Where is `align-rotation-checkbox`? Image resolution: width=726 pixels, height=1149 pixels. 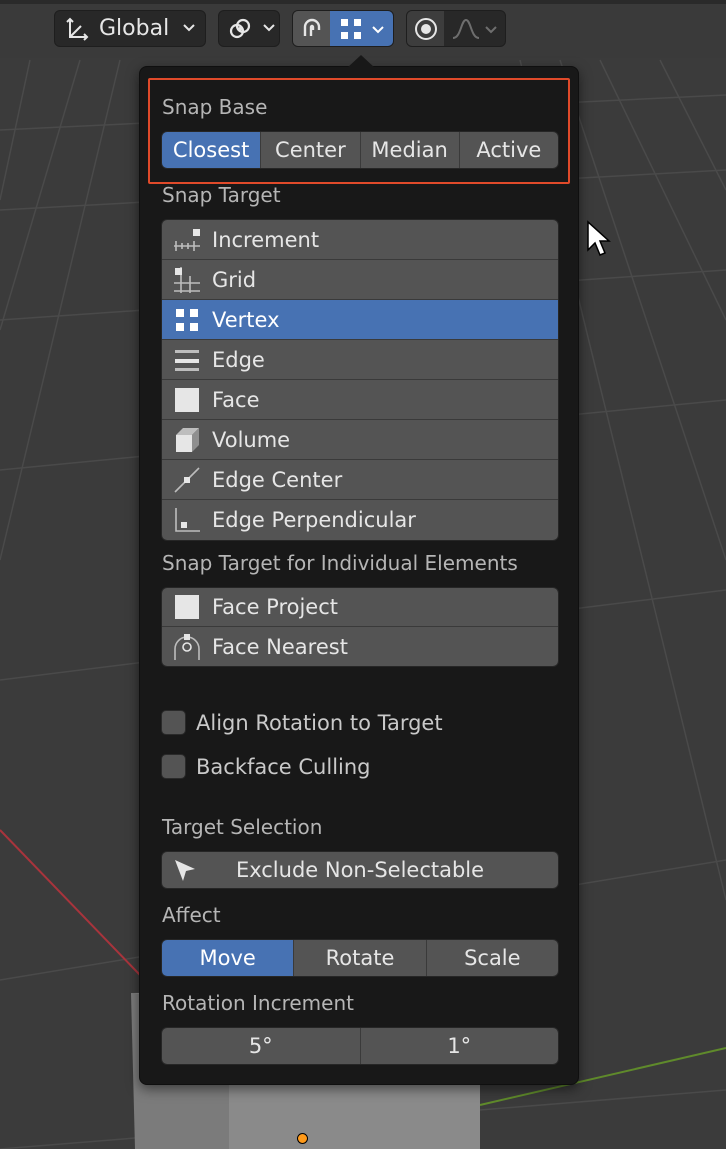 align-rotation-checkbox is located at coordinates (173, 722).